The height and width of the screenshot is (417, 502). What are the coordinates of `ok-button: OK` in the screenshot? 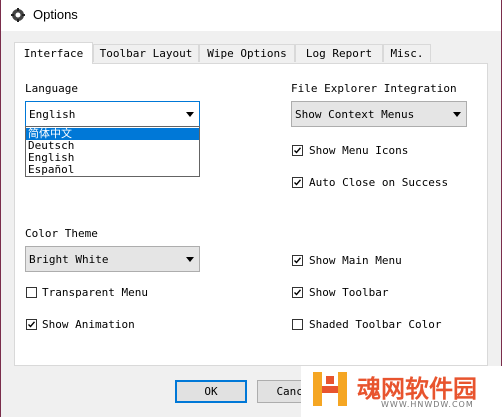 It's located at (211, 391).